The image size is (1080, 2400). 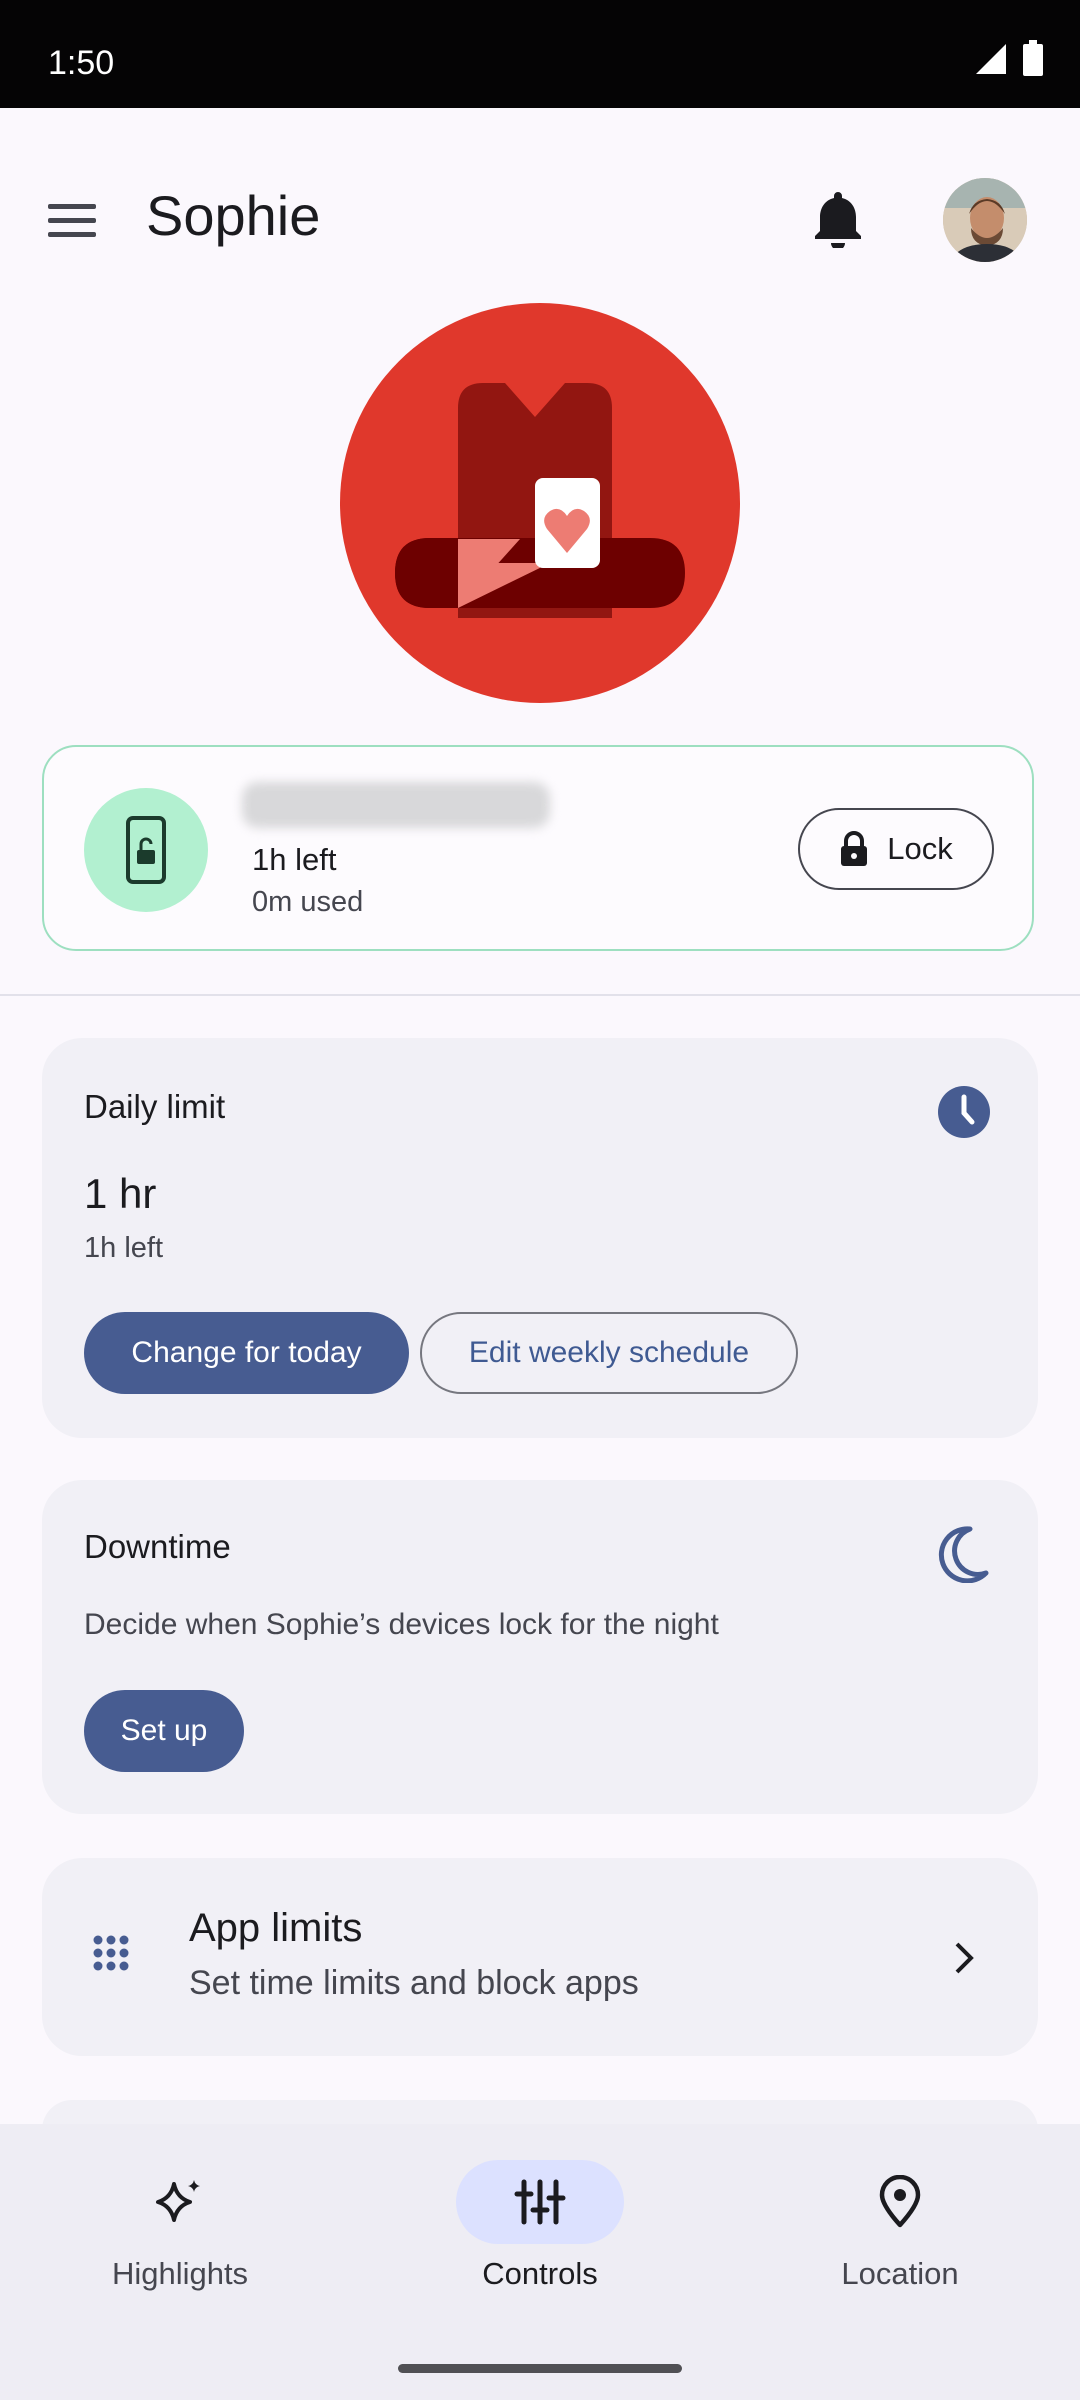 I want to click on device-time-left: 1h left, so click(x=294, y=859).